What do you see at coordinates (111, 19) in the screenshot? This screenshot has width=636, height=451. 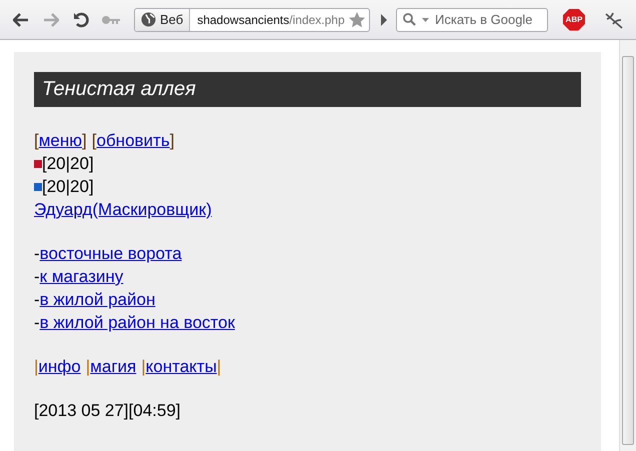 I see `key-icon` at bounding box center [111, 19].